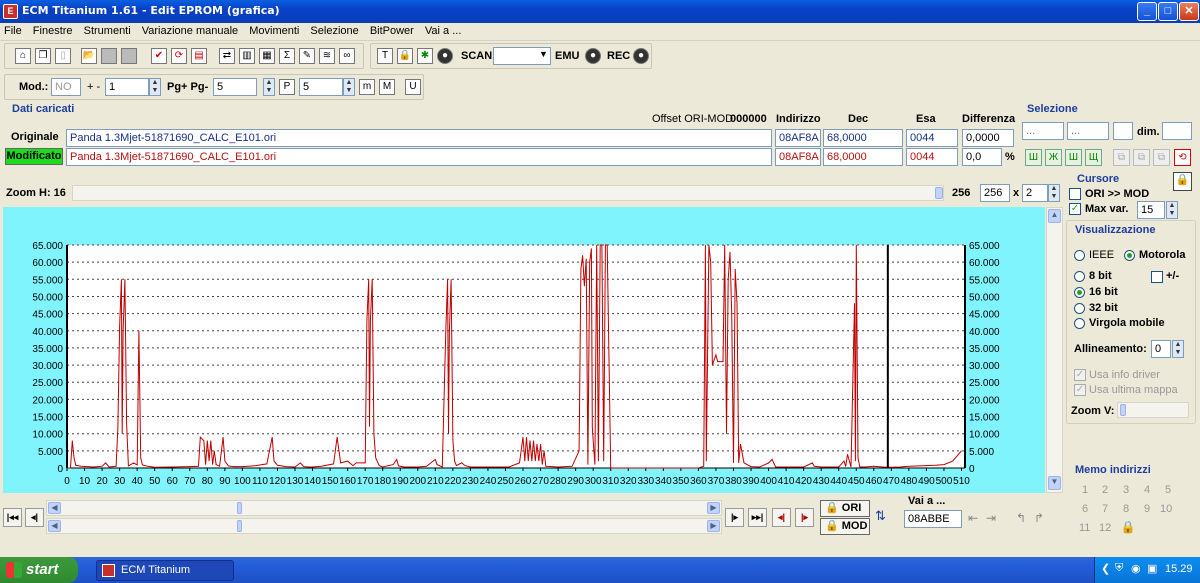 This screenshot has height=583, width=1200. What do you see at coordinates (159, 56) in the screenshot?
I see `checklist-icon: ✔` at bounding box center [159, 56].